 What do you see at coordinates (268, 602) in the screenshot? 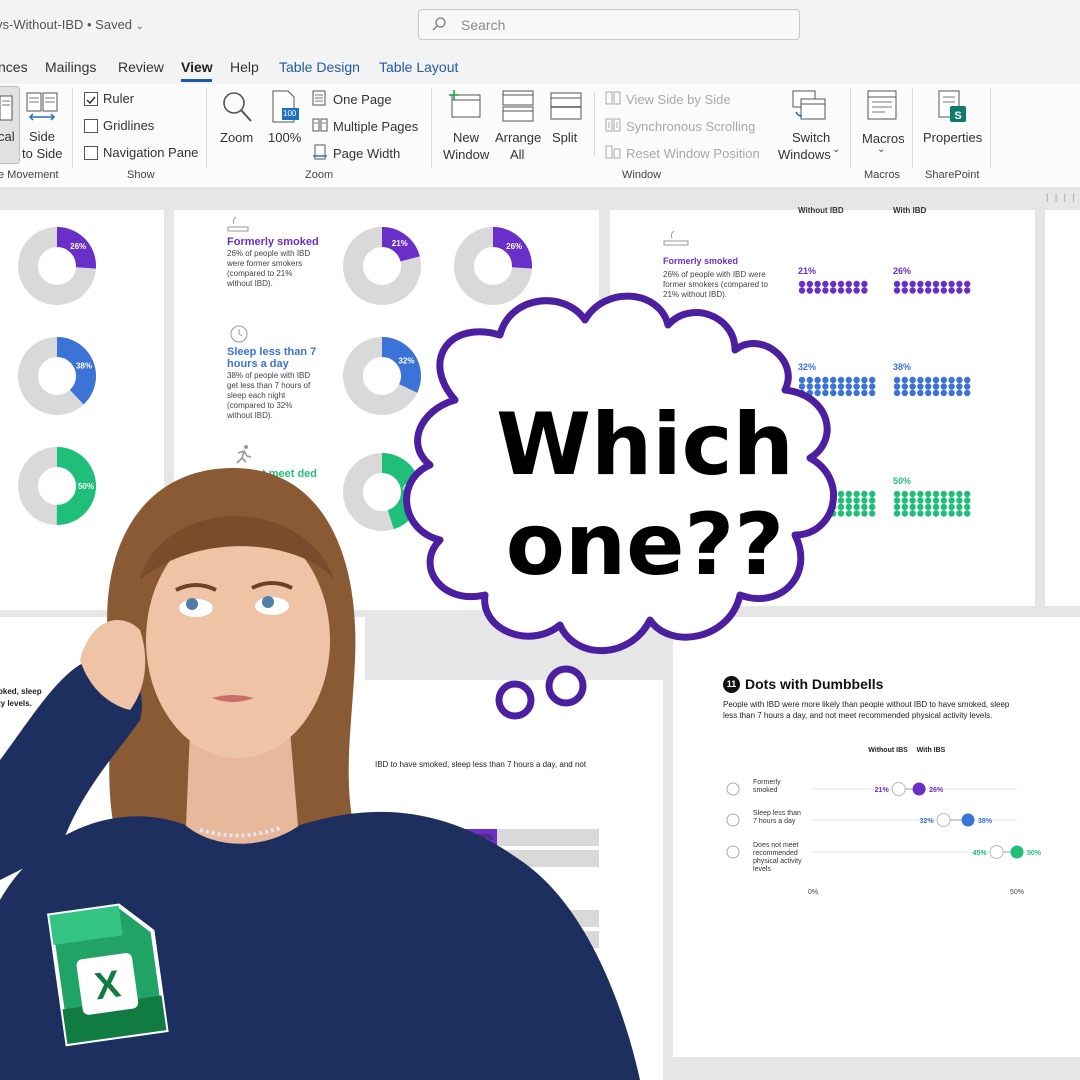
I see `right-iris` at bounding box center [268, 602].